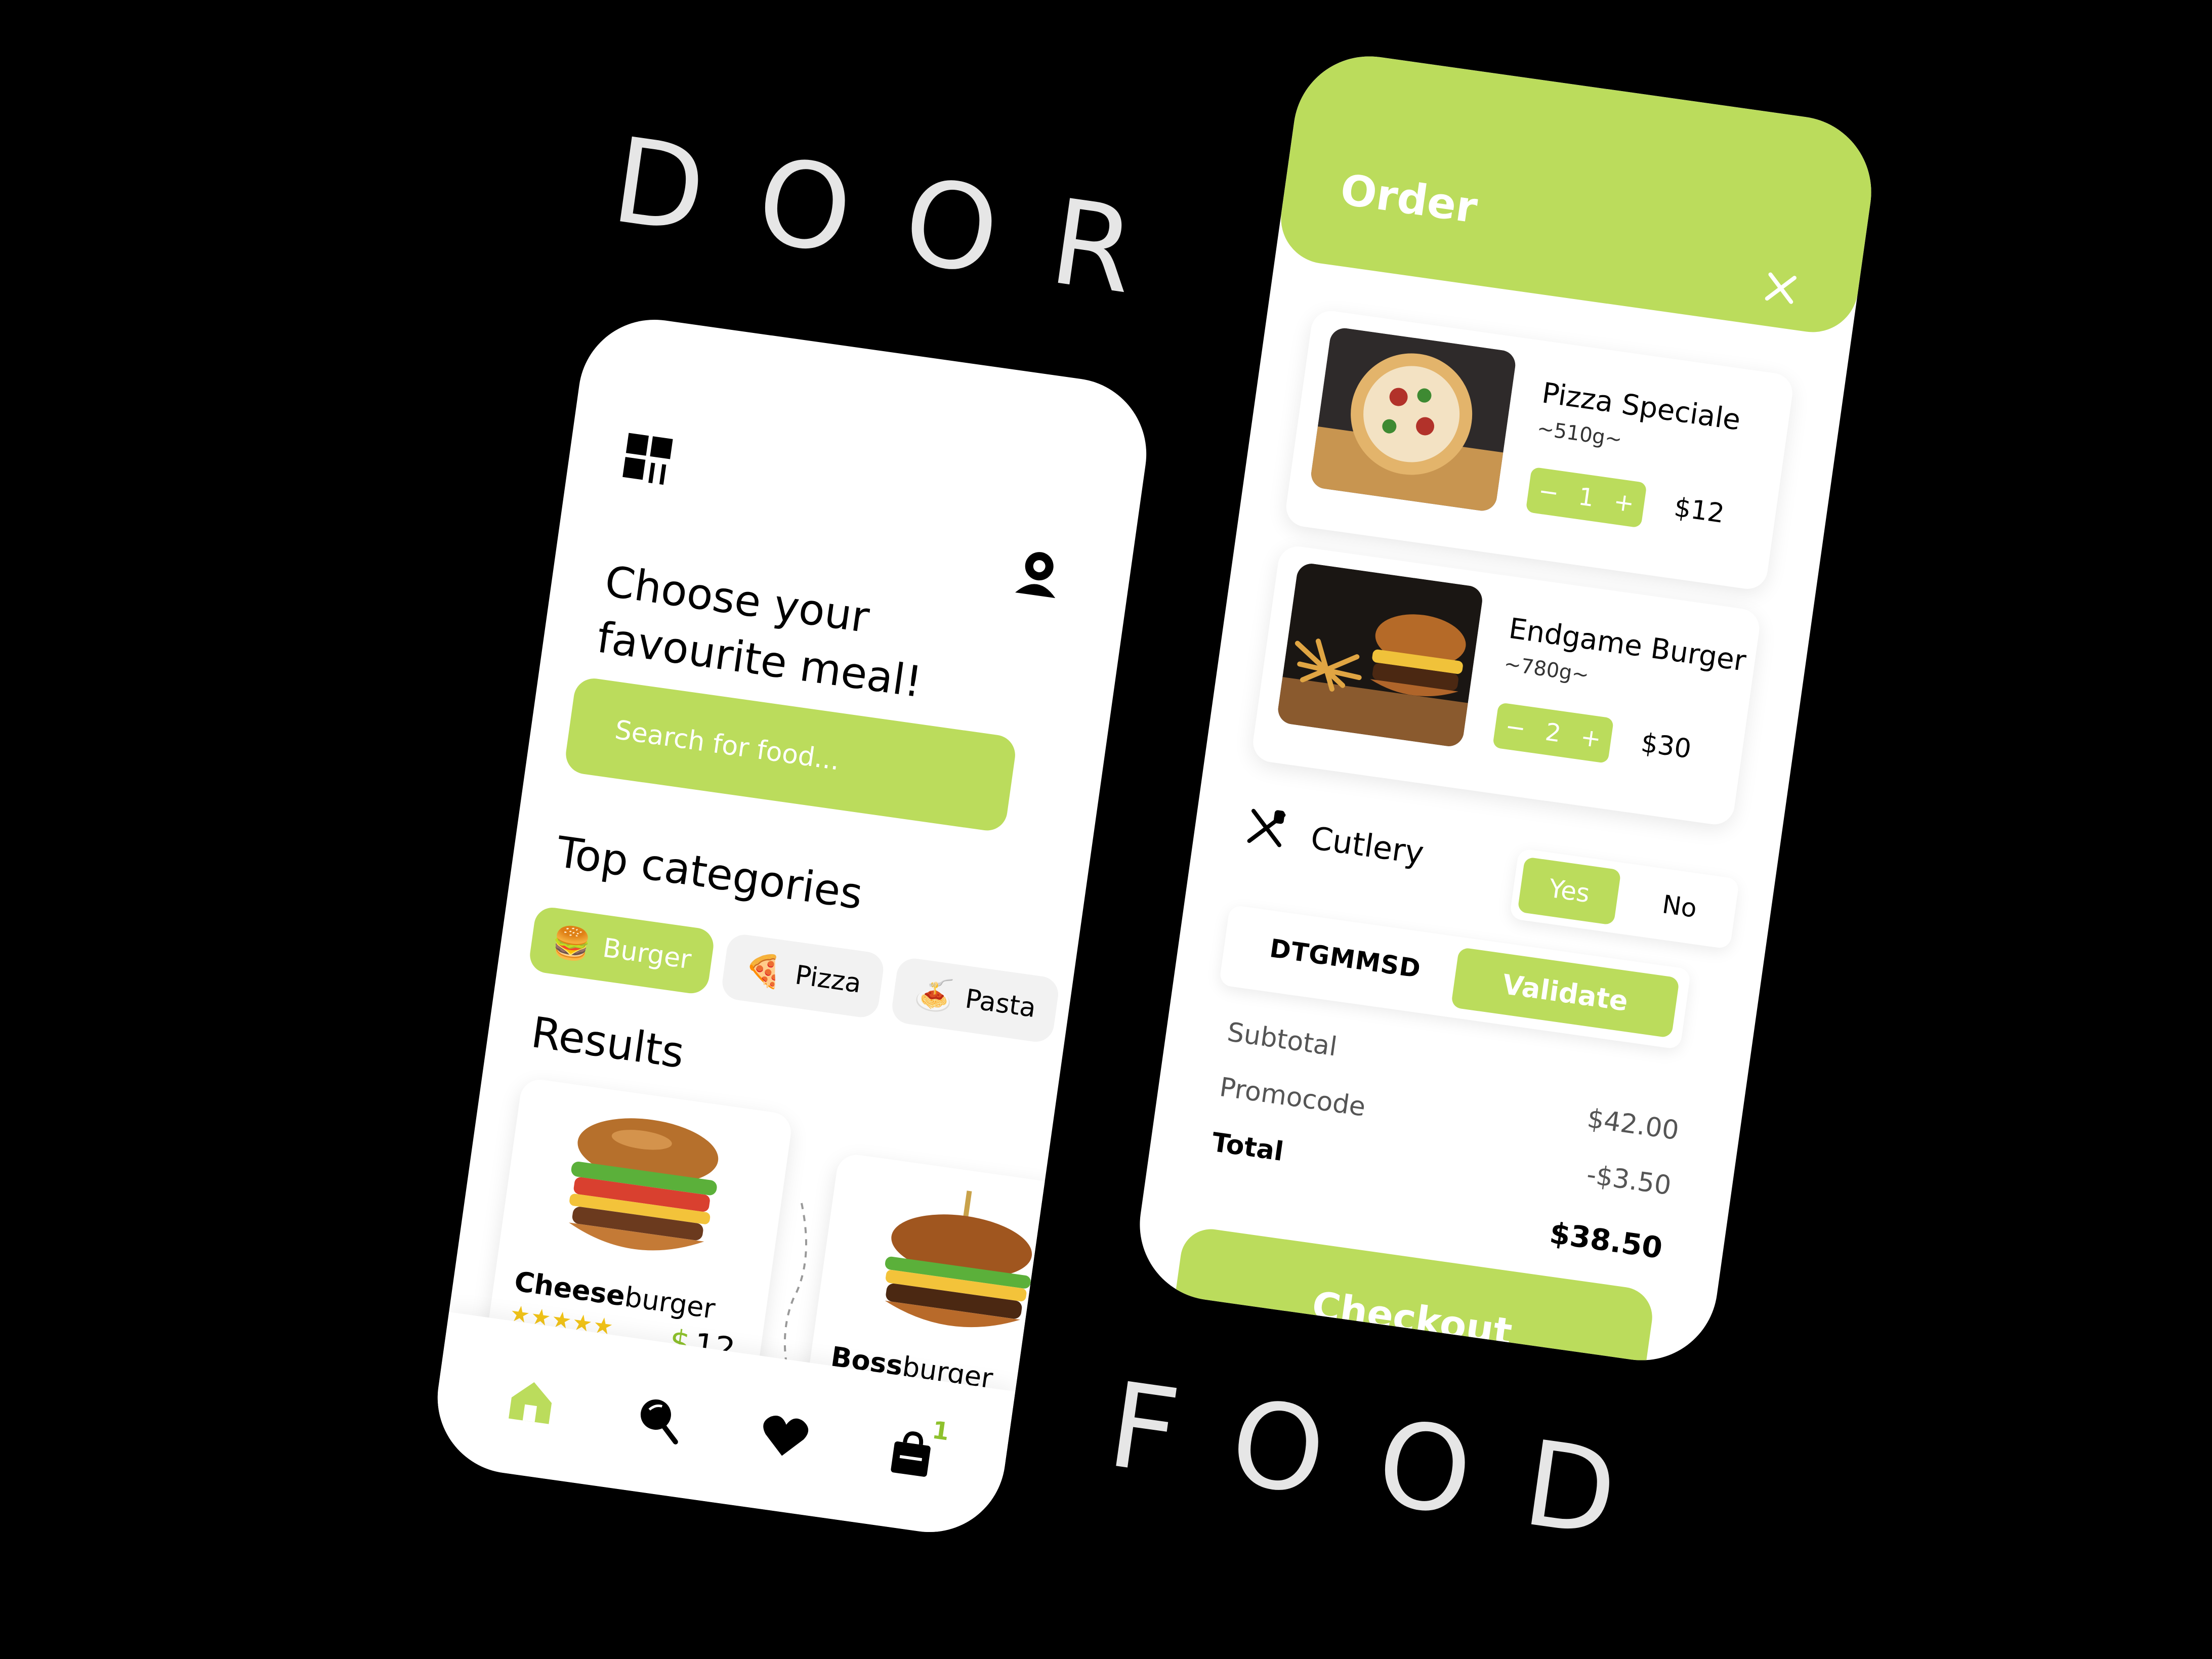 The height and width of the screenshot is (1659, 2212). Describe the element at coordinates (1293, 1097) in the screenshot. I see `promocode-label: Promocode` at that location.